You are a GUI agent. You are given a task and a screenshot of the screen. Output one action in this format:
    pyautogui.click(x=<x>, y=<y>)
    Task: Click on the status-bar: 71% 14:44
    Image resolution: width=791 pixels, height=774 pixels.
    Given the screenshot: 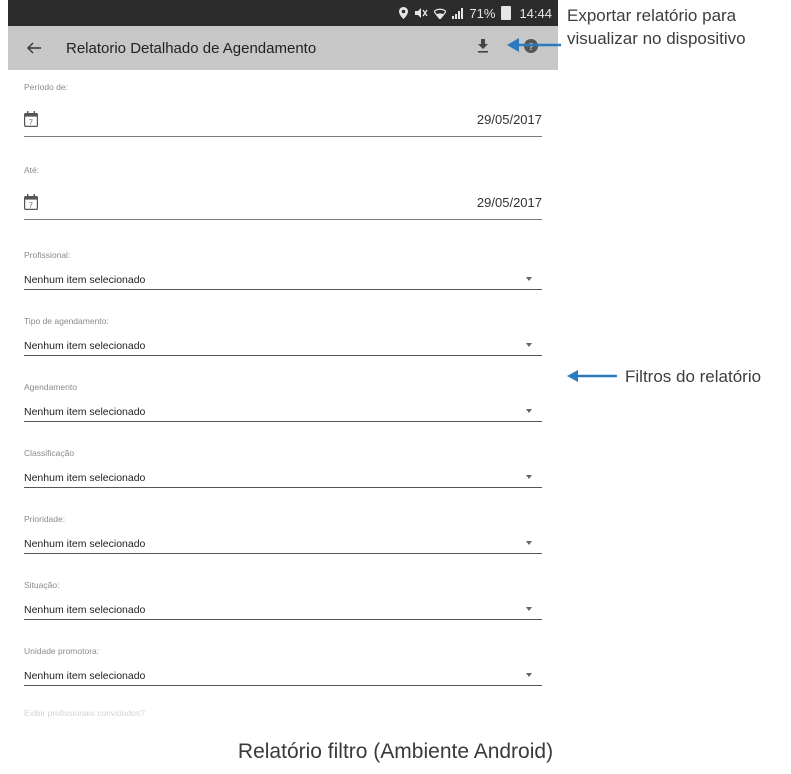 What is the action you would take?
    pyautogui.click(x=283, y=13)
    